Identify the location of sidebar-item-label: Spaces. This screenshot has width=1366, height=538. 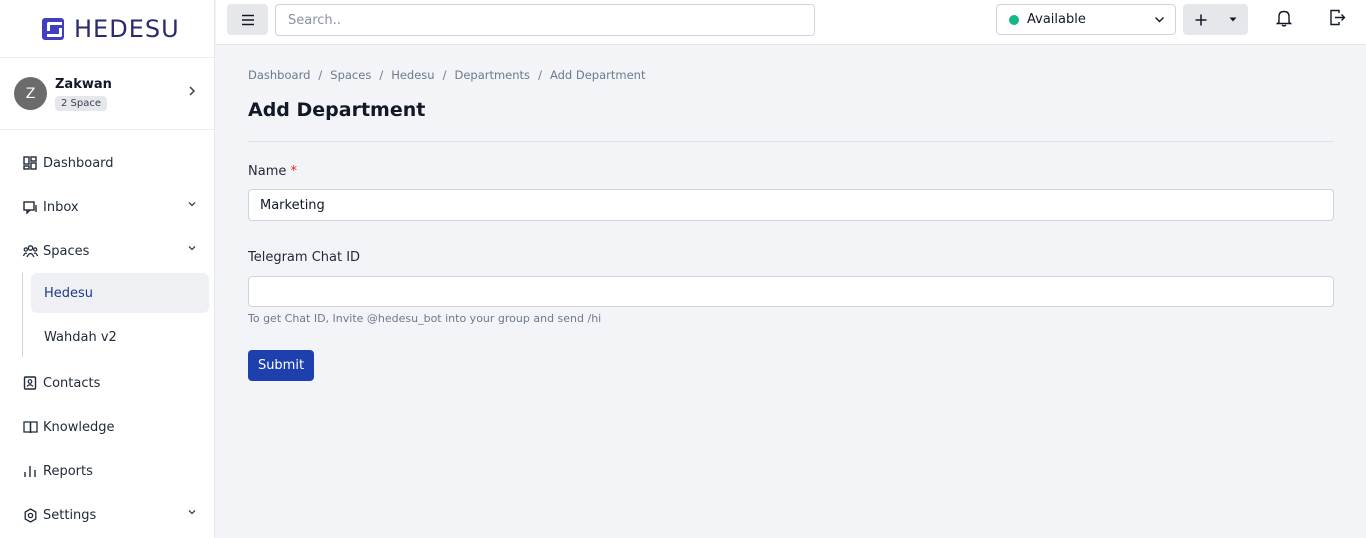
(66, 251).